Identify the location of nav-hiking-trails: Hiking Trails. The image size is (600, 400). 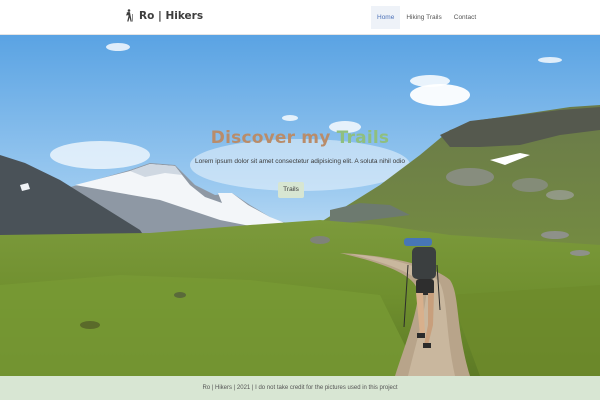
(423, 17).